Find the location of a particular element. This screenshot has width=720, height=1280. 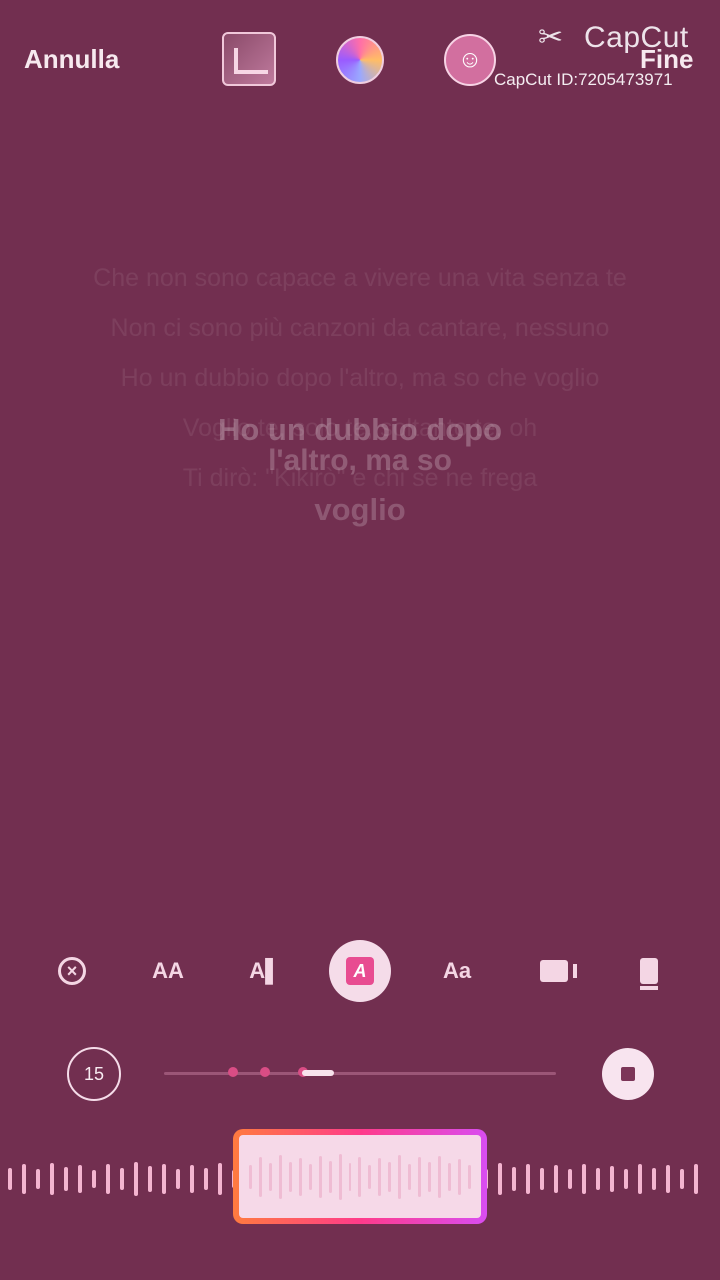

text-toolbar: × AA A▌ A Aa is located at coordinates (360, 972).